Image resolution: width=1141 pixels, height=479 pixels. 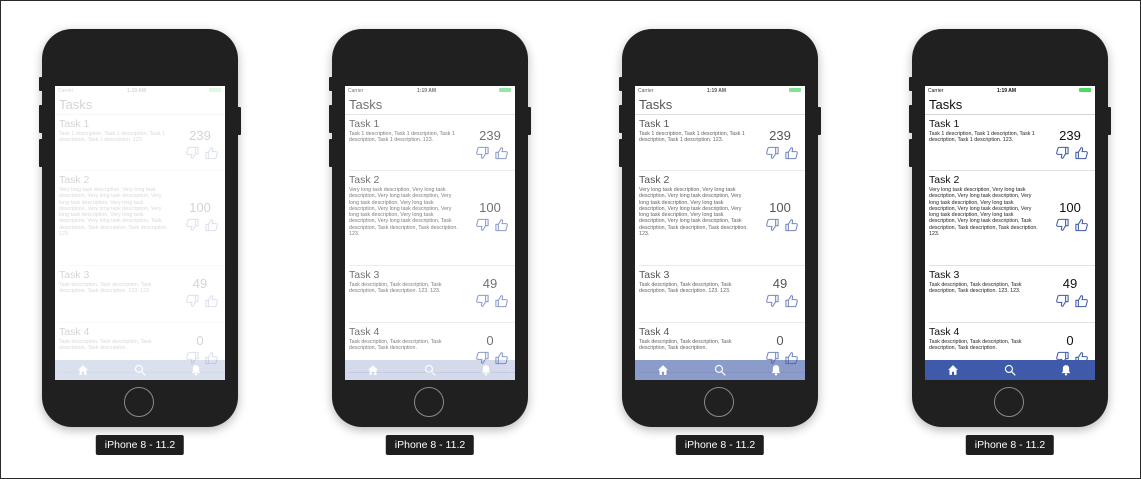 What do you see at coordinates (1010, 90) in the screenshot?
I see `status-bar: Carrier 1:19 AM` at bounding box center [1010, 90].